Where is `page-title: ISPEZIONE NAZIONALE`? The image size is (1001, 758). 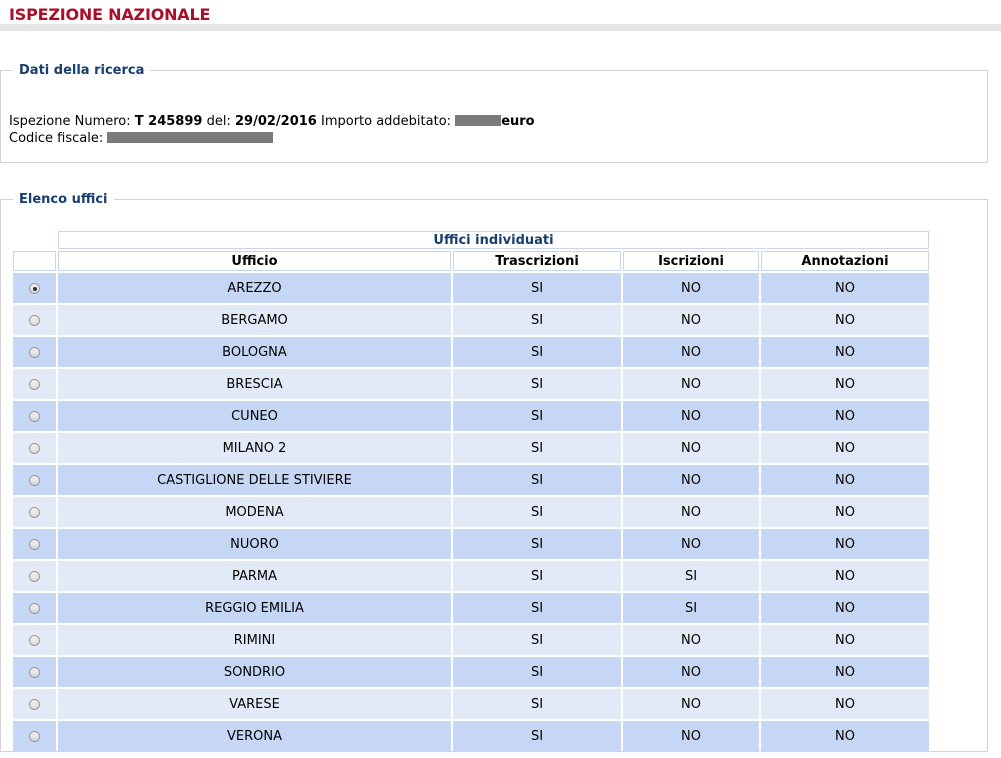
page-title: ISPEZIONE NAZIONALE is located at coordinates (110, 14).